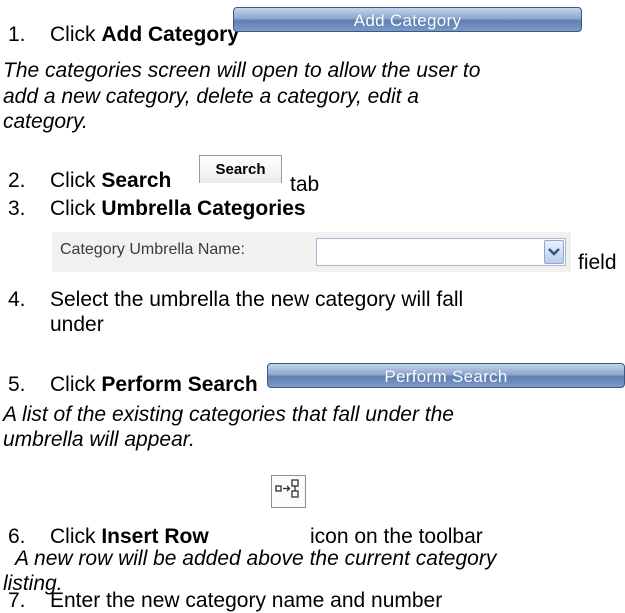 Image resolution: width=625 pixels, height=613 pixels. What do you see at coordinates (76, 384) in the screenshot?
I see `step-5-prefix: Click` at bounding box center [76, 384].